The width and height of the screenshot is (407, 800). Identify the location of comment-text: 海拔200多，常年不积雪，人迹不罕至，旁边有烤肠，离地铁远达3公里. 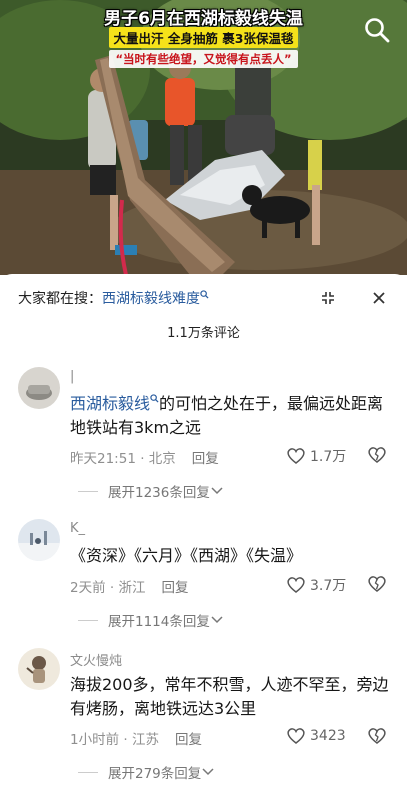
(230, 697).